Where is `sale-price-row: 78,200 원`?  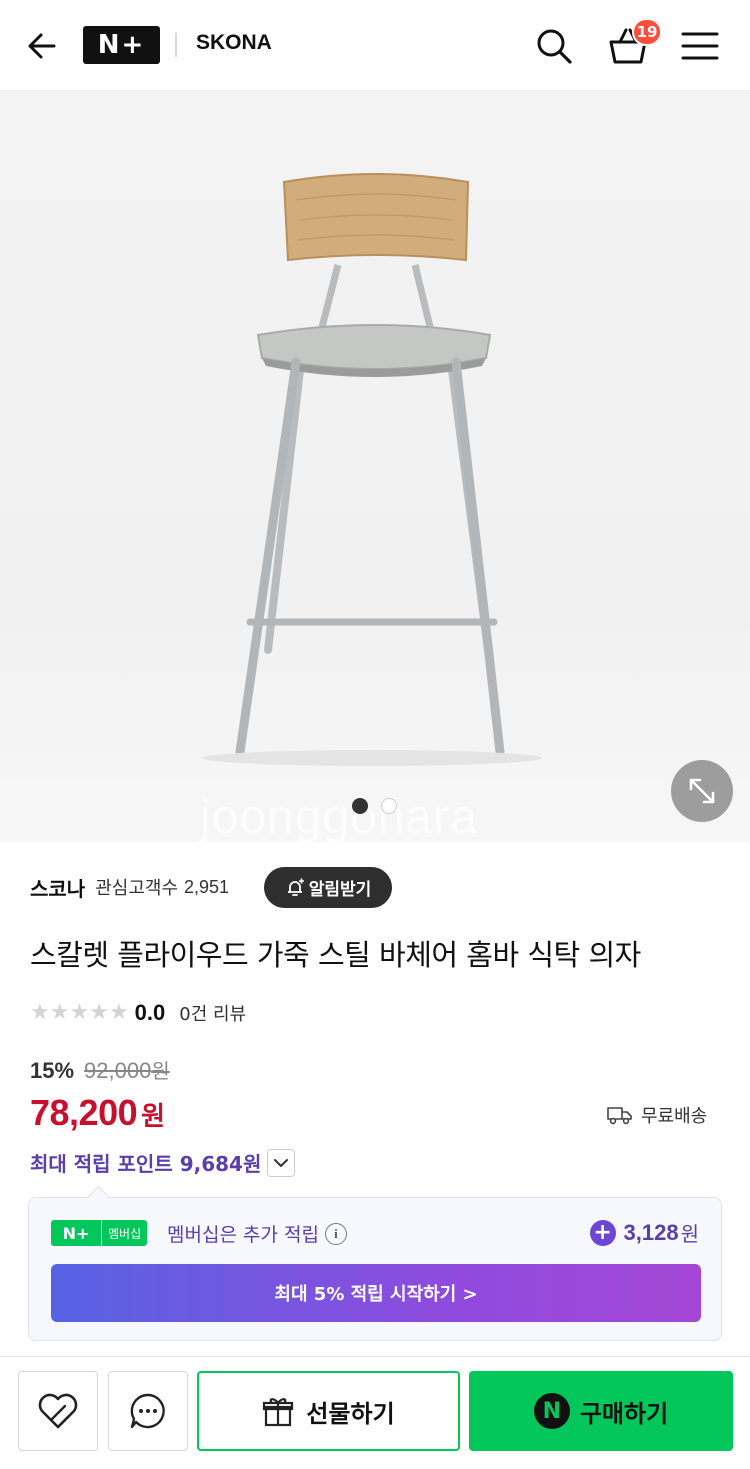
sale-price-row: 78,200 원 is located at coordinates (97, 1113).